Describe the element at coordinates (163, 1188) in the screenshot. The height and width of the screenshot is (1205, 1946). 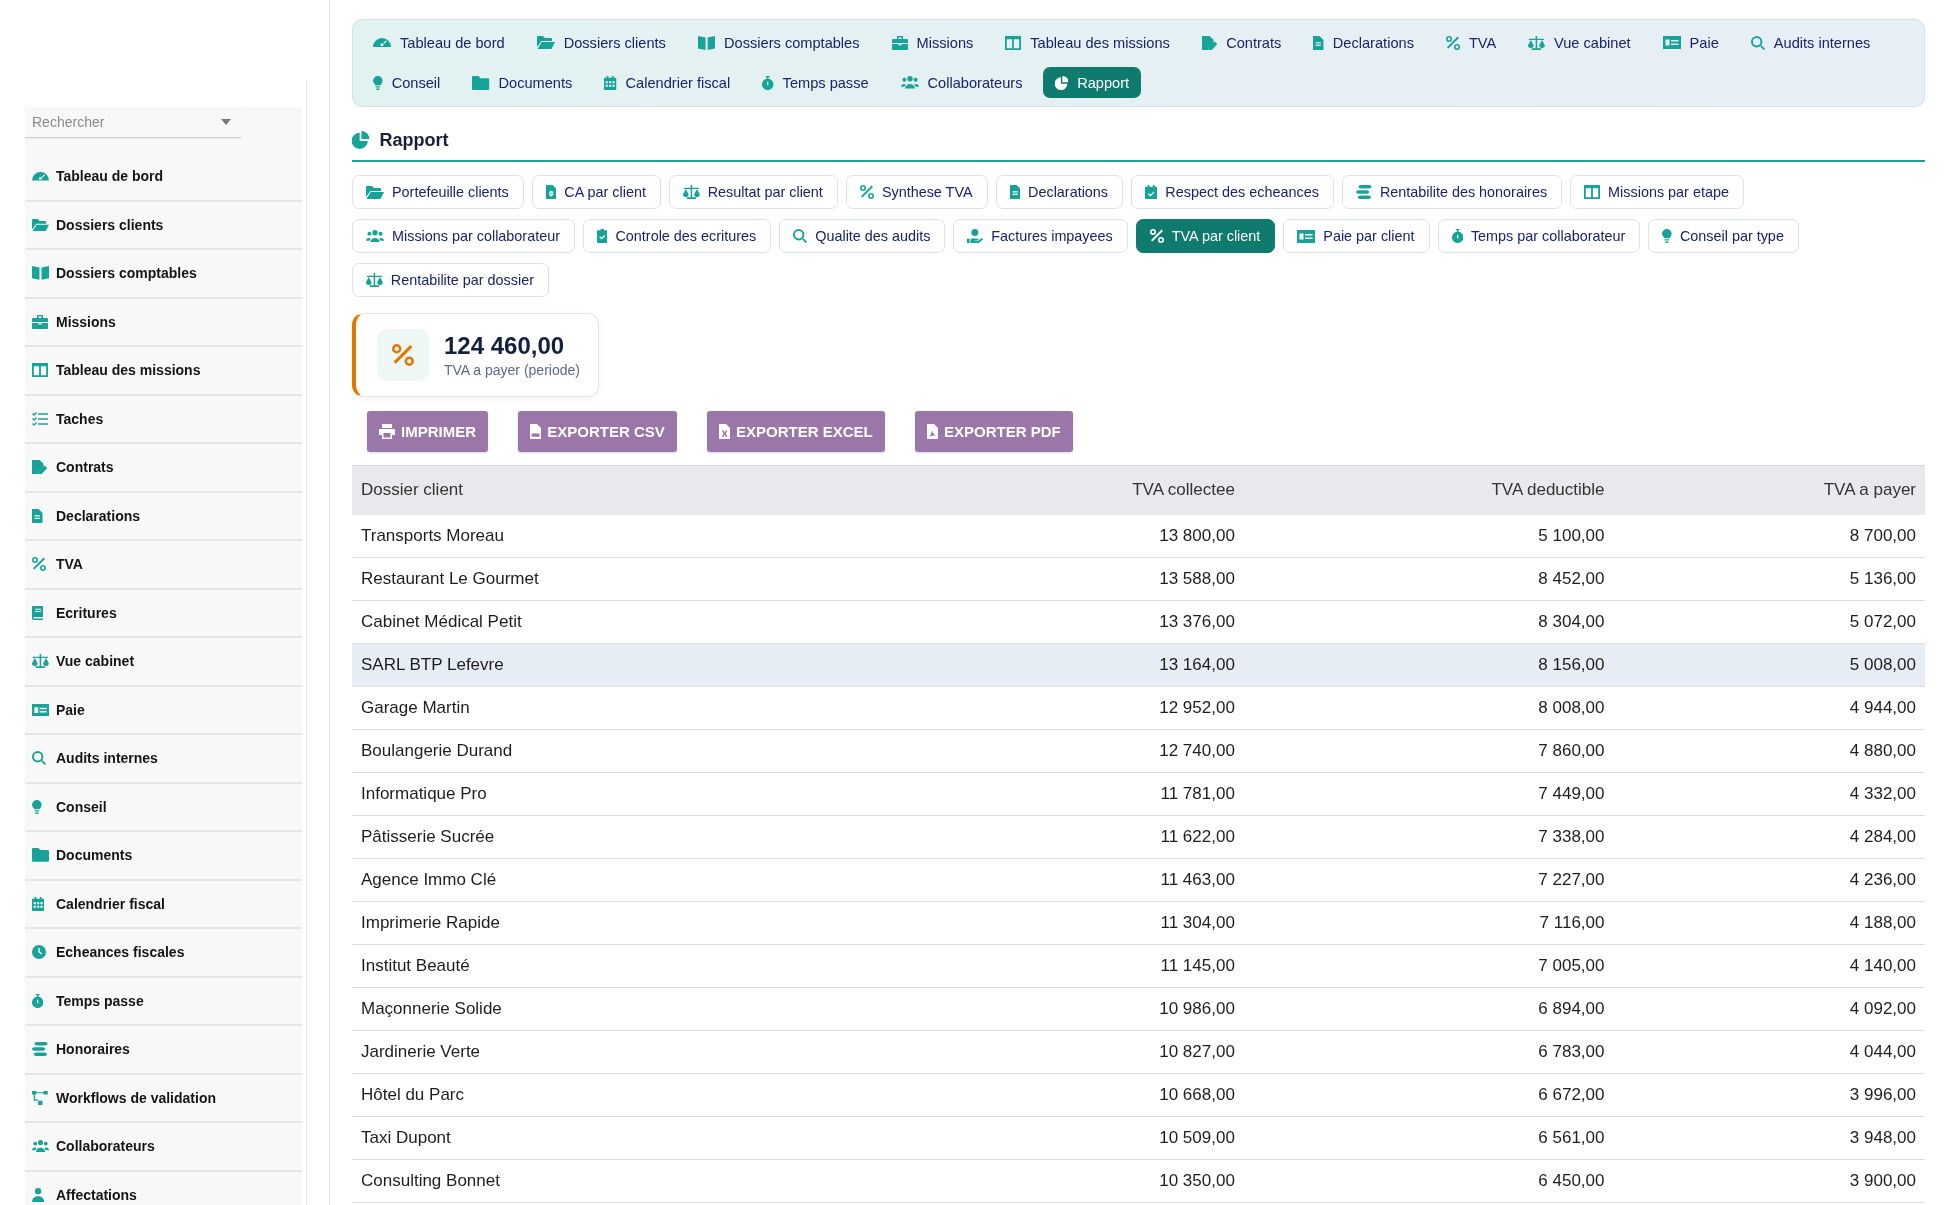
I see `sidebar-item: Affectations` at that location.